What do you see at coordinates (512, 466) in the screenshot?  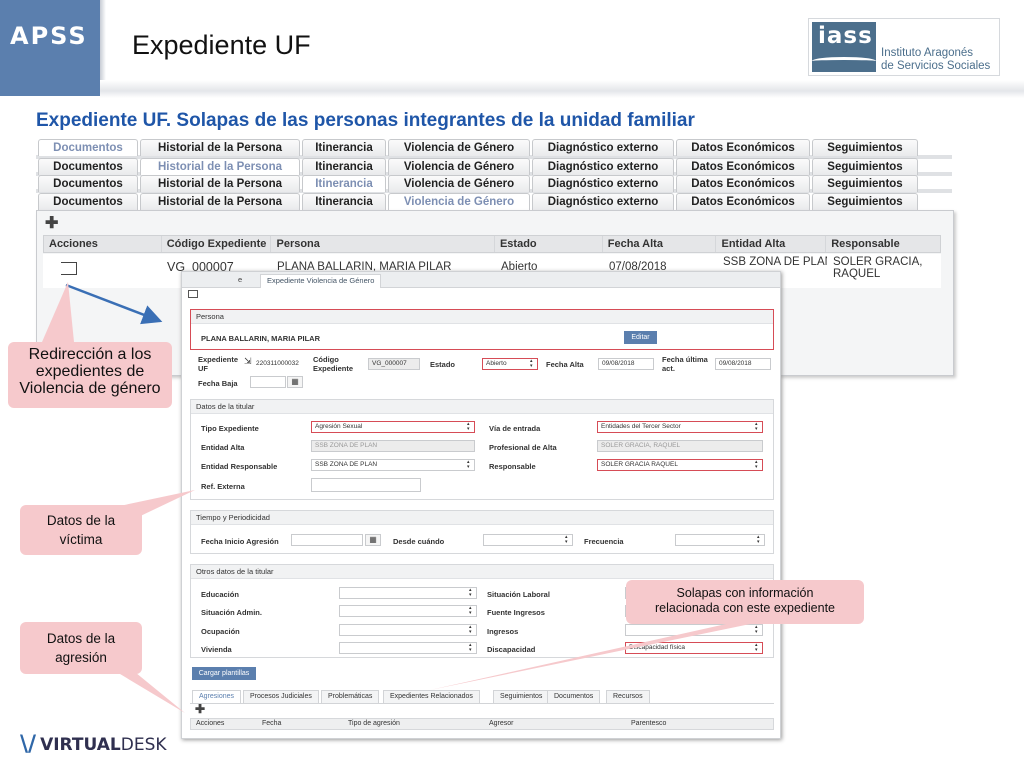 I see `responsable-label: Responsable` at bounding box center [512, 466].